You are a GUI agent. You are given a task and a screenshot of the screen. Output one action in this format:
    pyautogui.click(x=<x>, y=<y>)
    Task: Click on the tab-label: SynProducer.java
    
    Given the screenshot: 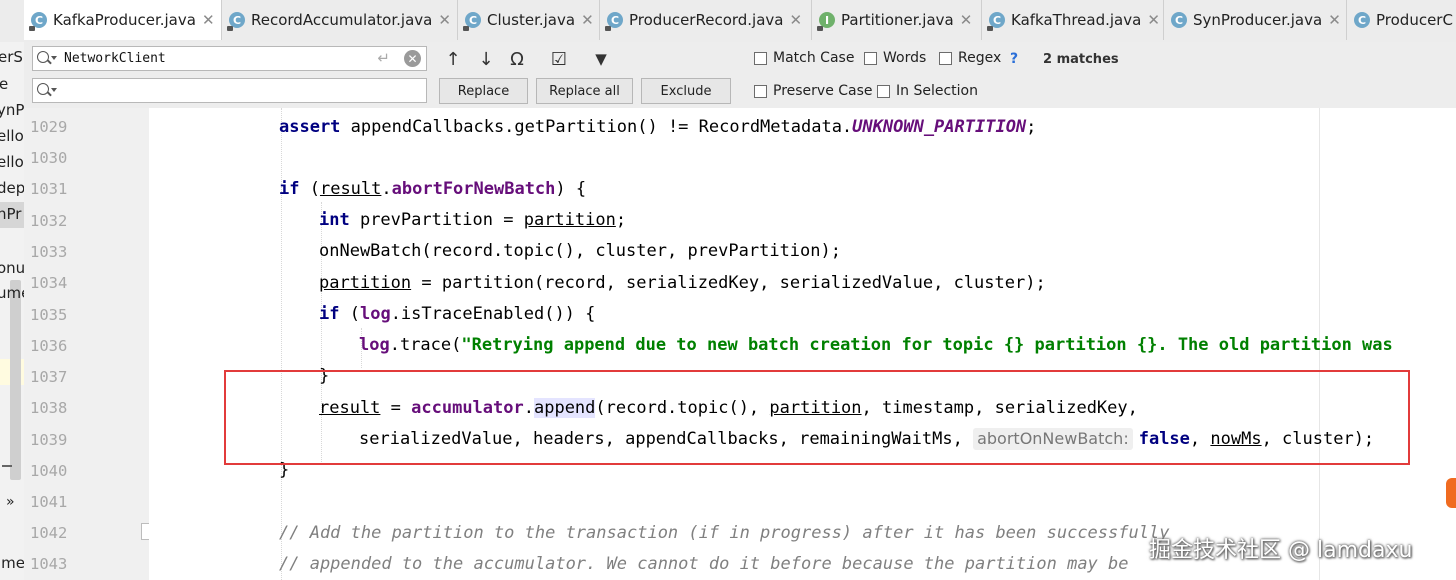 What is the action you would take?
    pyautogui.click(x=1258, y=20)
    